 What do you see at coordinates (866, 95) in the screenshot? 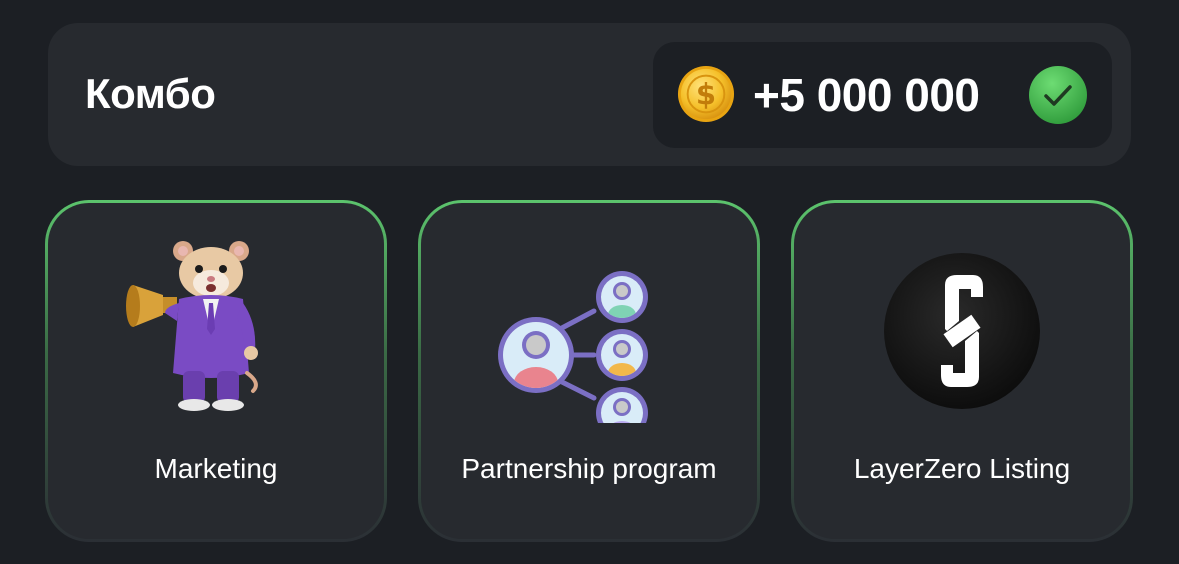
I see `reward-amount: +5 000 000` at bounding box center [866, 95].